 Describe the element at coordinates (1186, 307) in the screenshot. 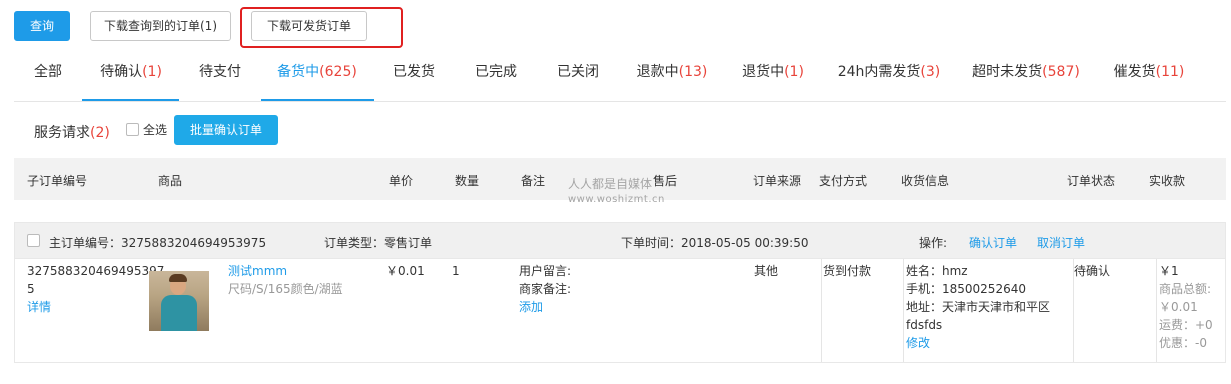

I see `received-amount: ￥1 商品总额: ￥0.01 运费：+0 优惠：-0` at that location.